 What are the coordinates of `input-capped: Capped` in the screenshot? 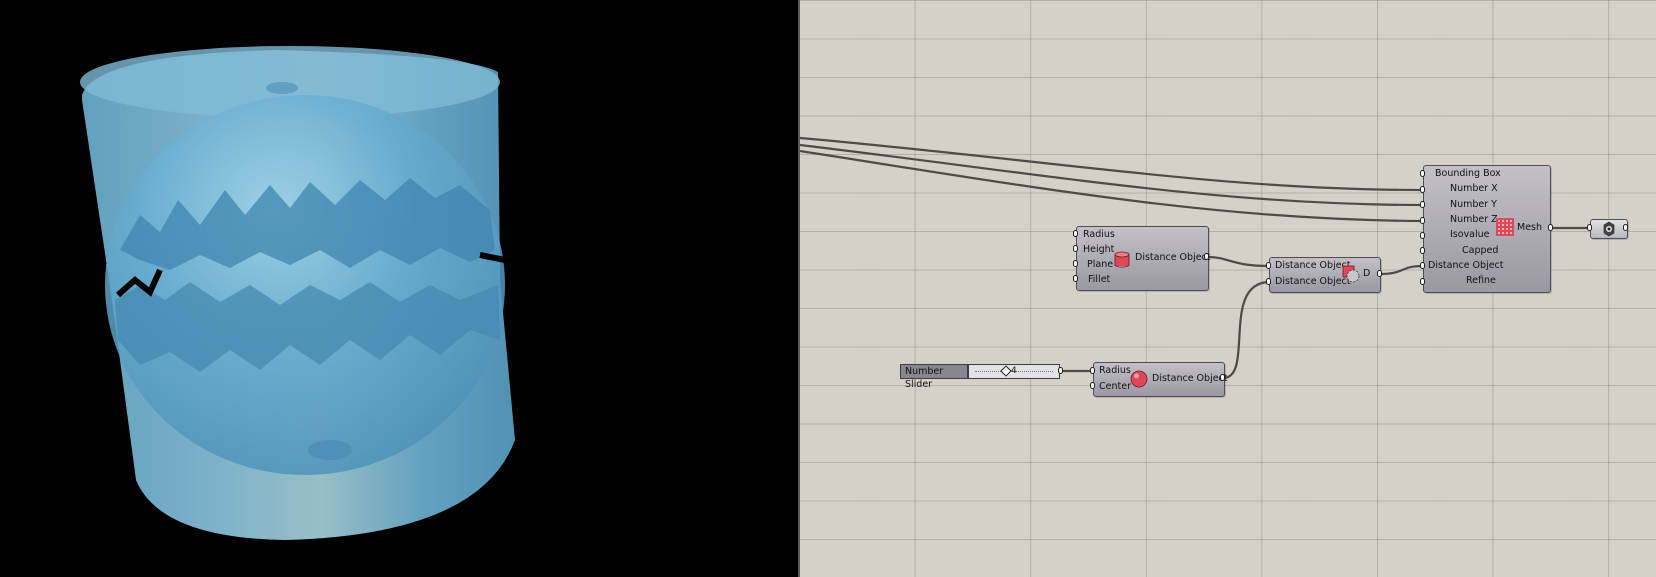 It's located at (1480, 250).